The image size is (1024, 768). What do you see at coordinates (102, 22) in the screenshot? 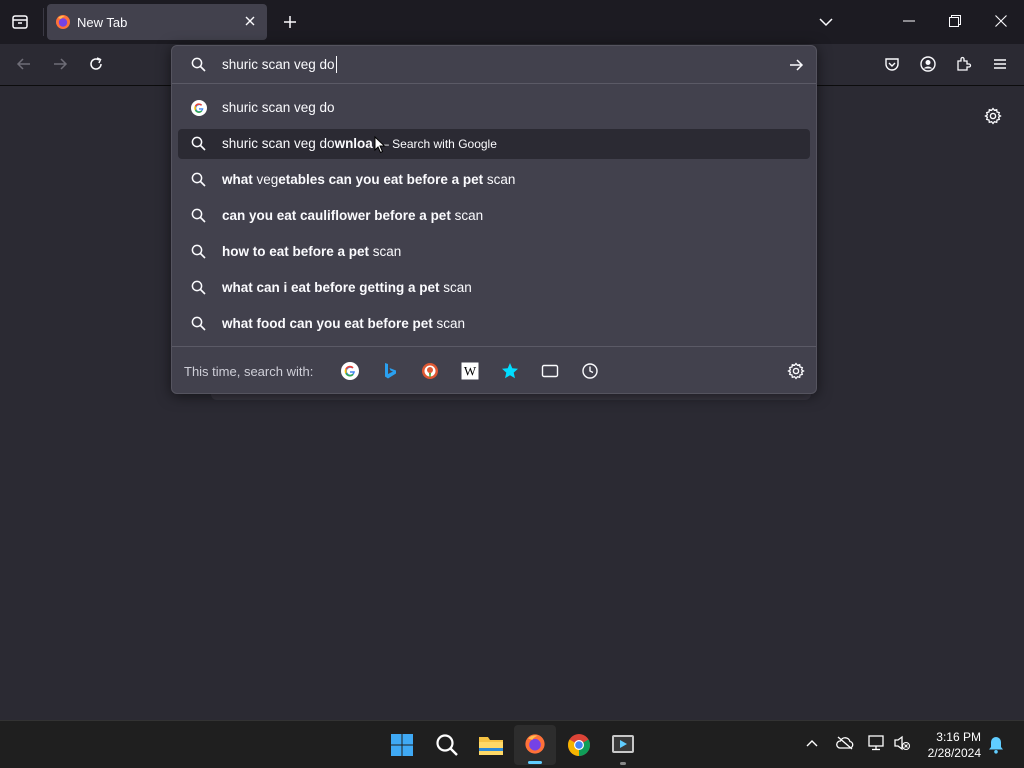
I see `tab-title: New Tab` at bounding box center [102, 22].